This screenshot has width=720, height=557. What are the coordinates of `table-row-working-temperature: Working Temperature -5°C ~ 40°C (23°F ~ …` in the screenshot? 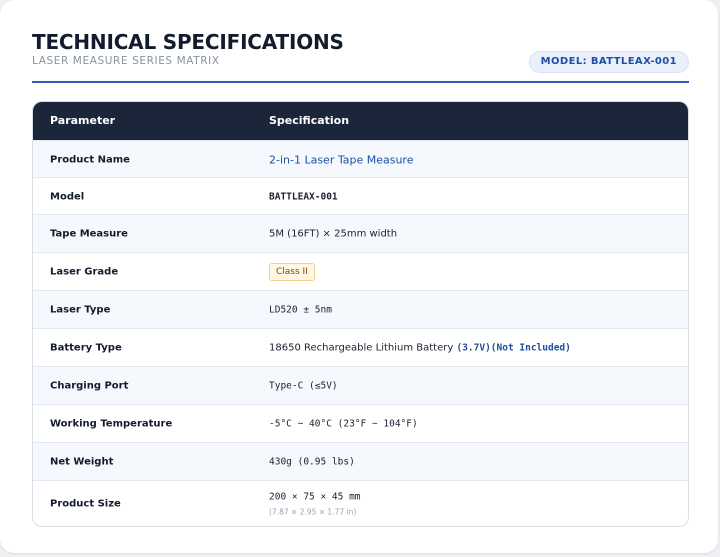 It's located at (360, 423).